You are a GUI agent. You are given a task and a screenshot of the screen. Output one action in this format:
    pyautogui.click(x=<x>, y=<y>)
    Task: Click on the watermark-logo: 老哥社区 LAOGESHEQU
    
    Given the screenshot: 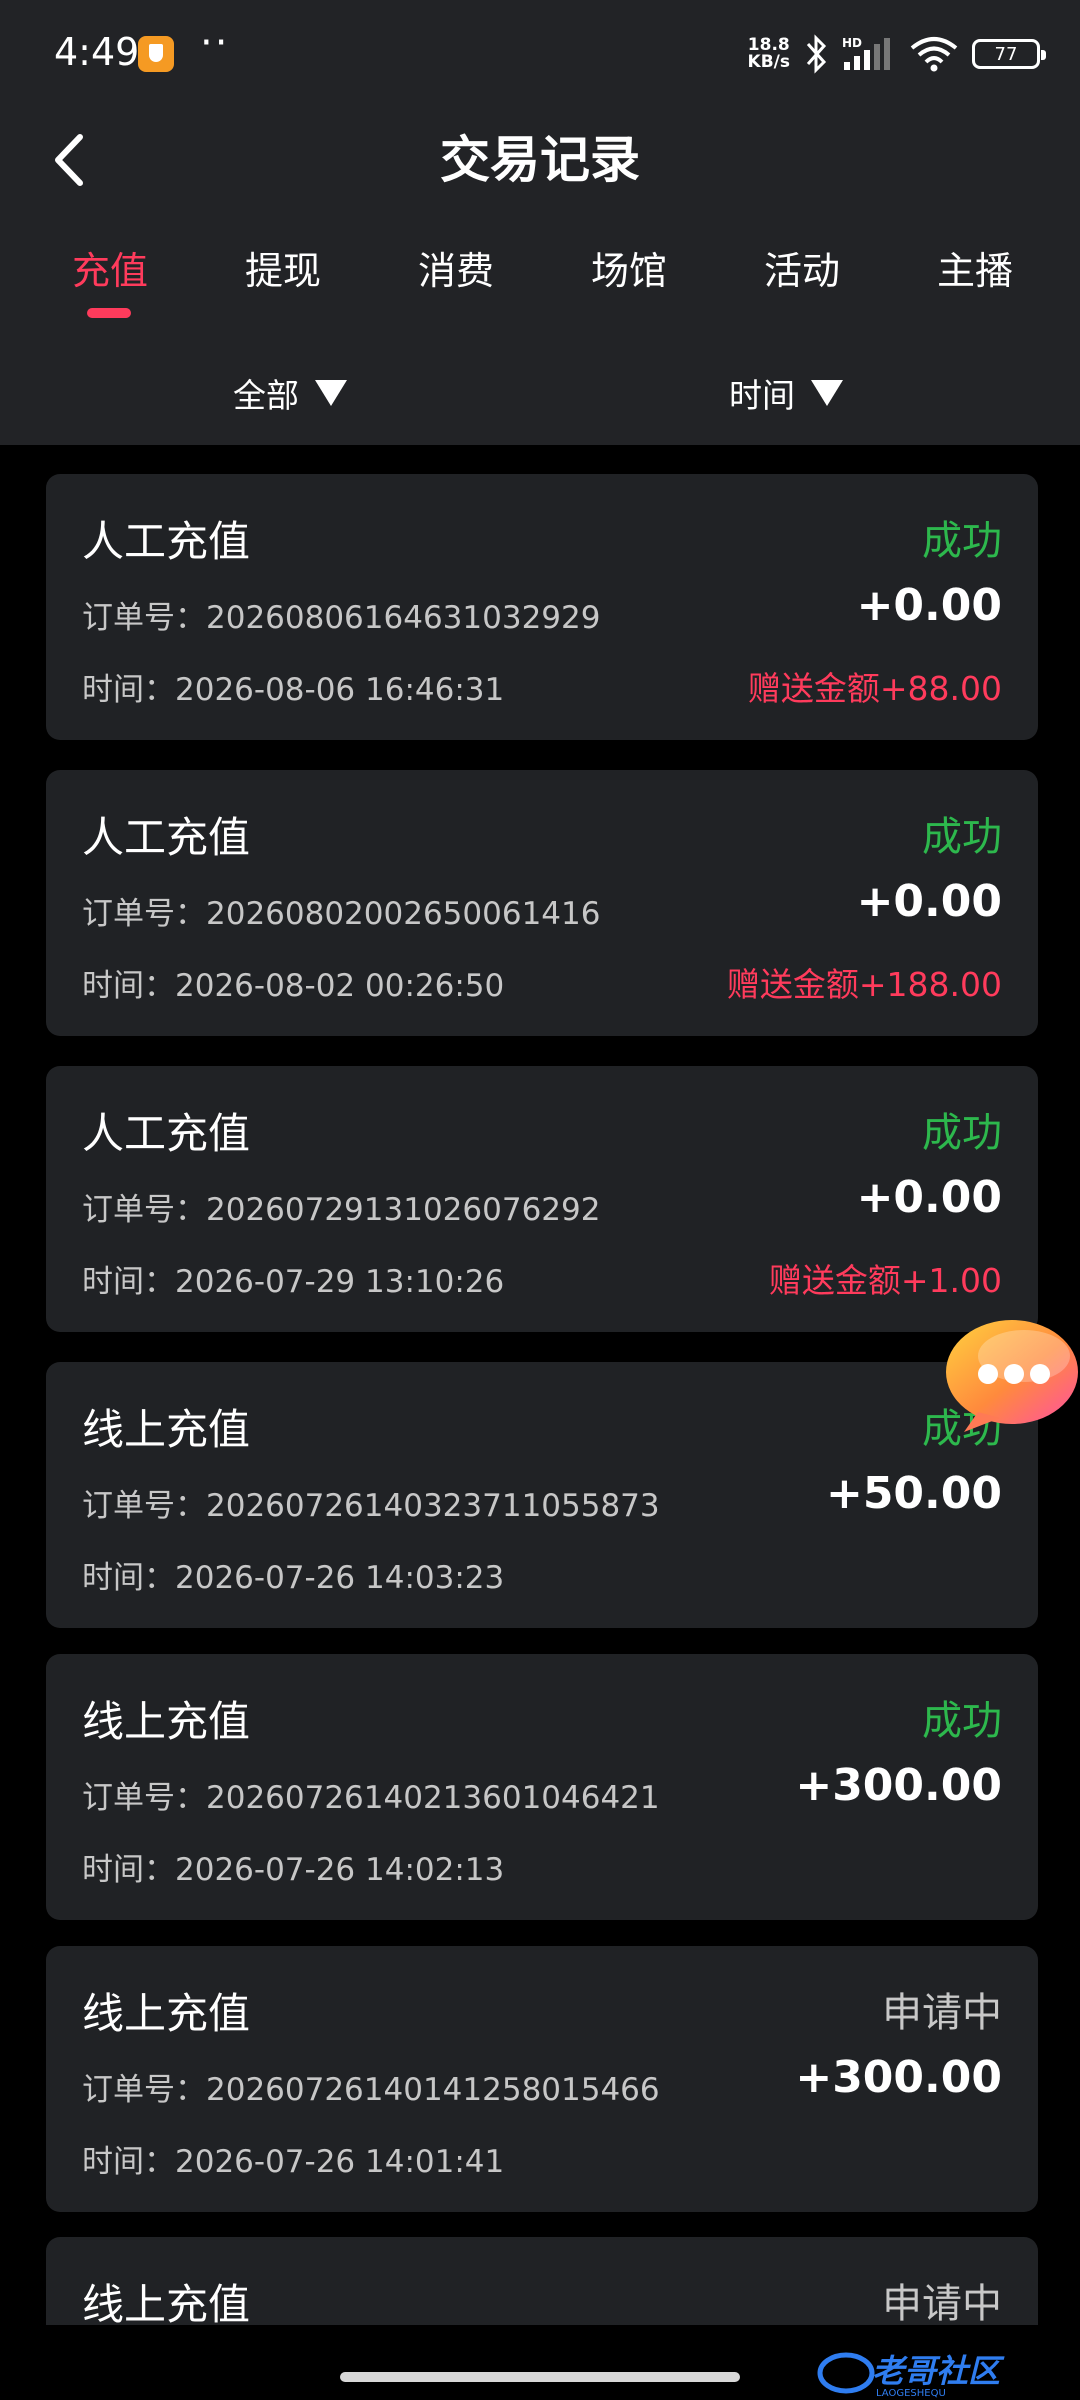 What is the action you would take?
    pyautogui.click(x=941, y=2373)
    